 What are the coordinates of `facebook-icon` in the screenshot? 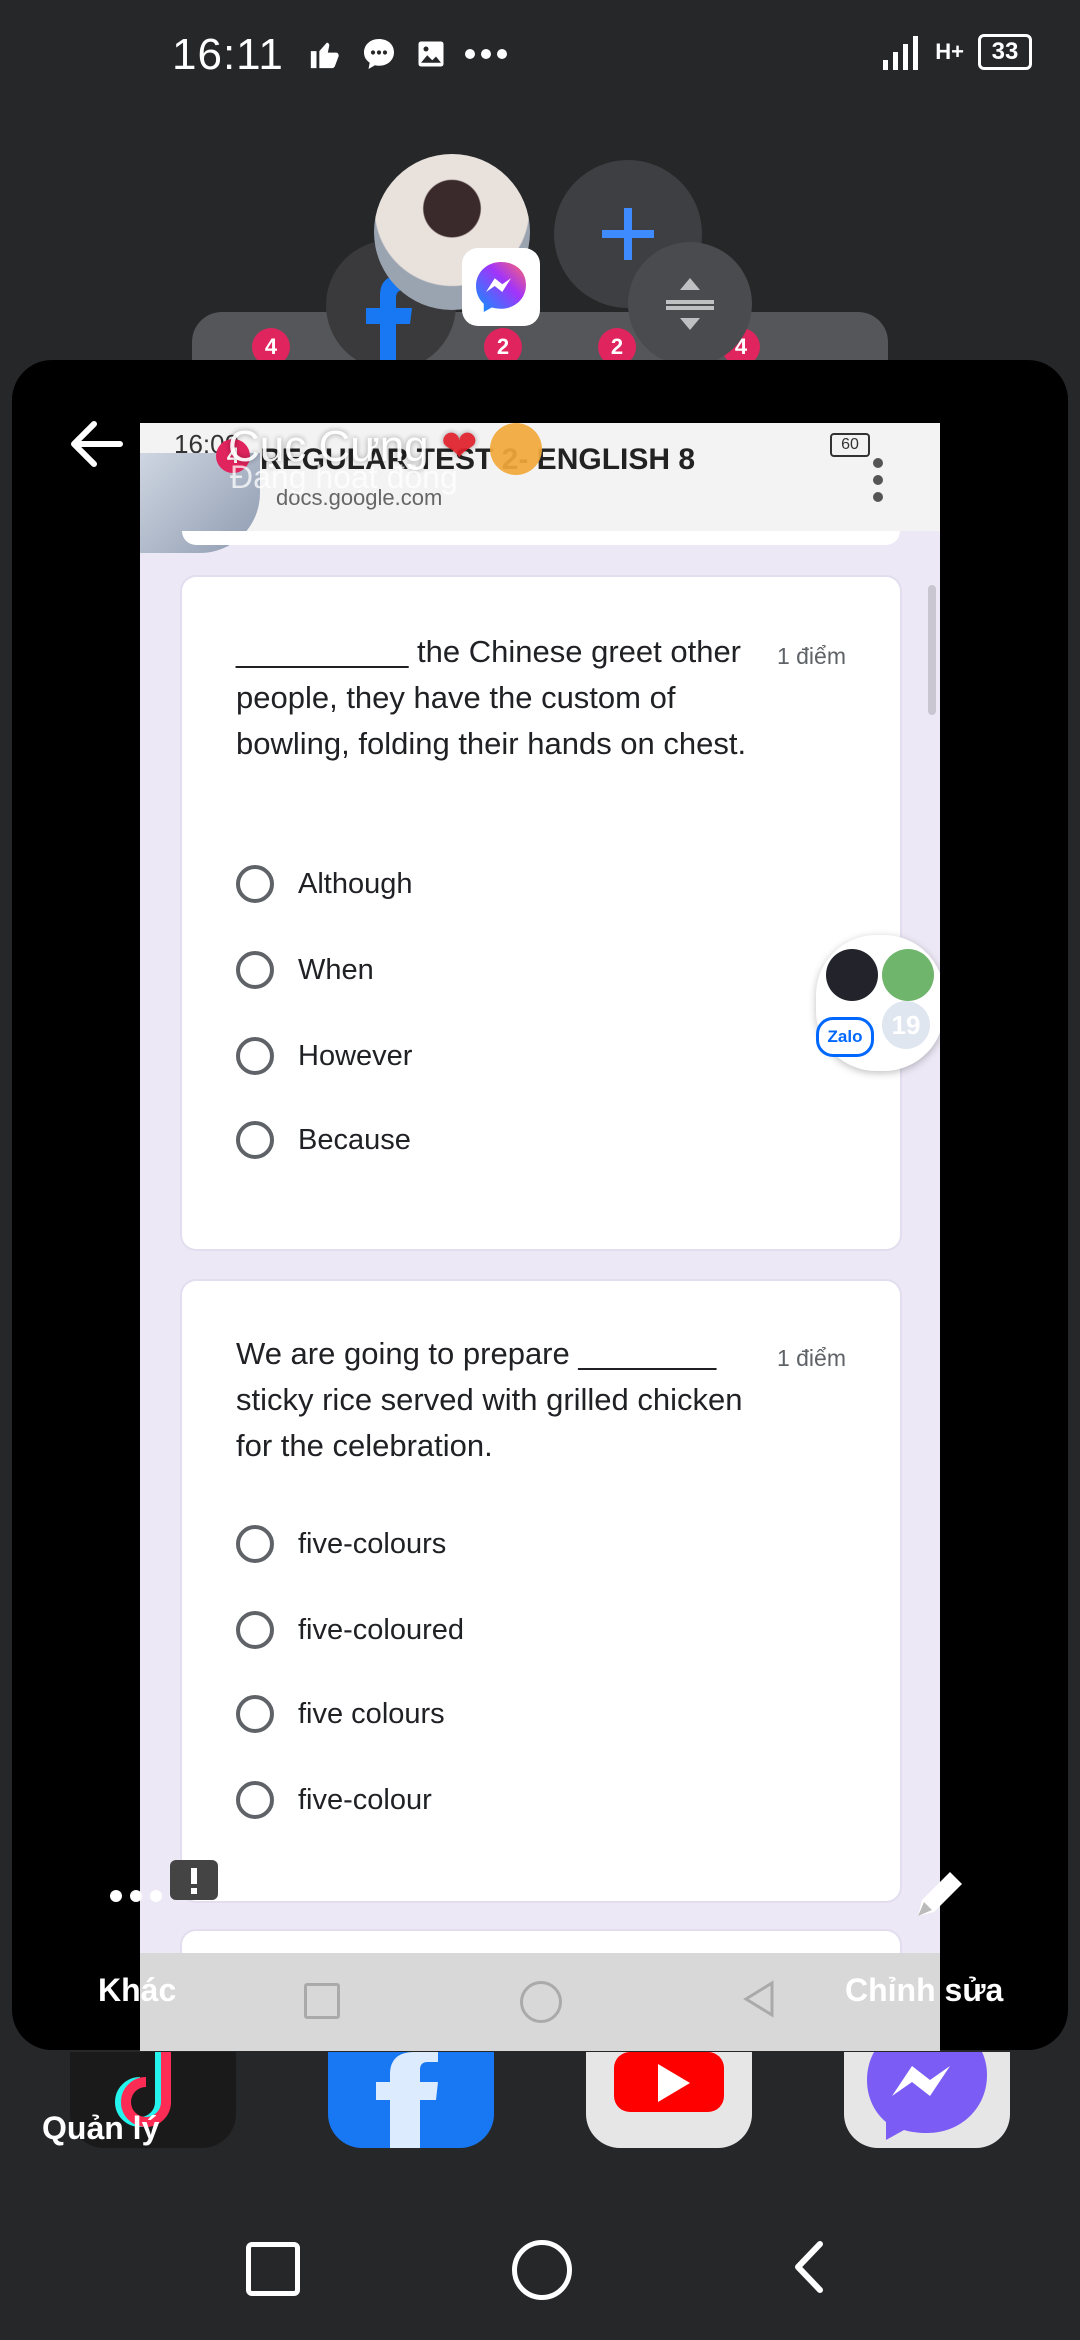 It's located at (407, 2100).